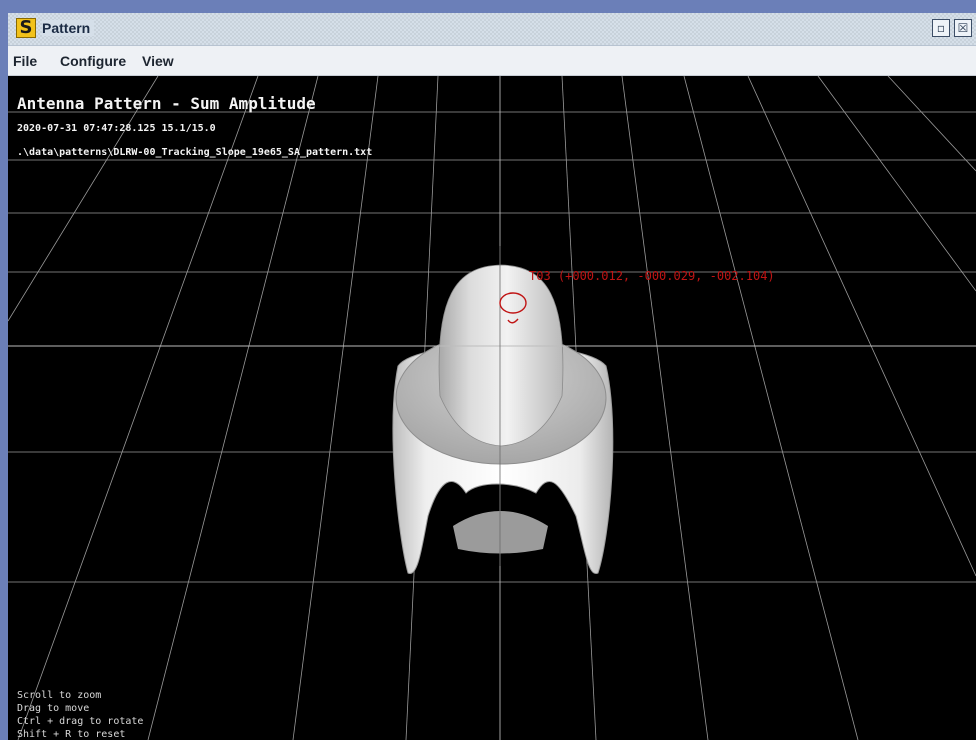 Image resolution: width=976 pixels, height=740 pixels. Describe the element at coordinates (53, 708) in the screenshot. I see `hint-move: Drag to move` at that location.